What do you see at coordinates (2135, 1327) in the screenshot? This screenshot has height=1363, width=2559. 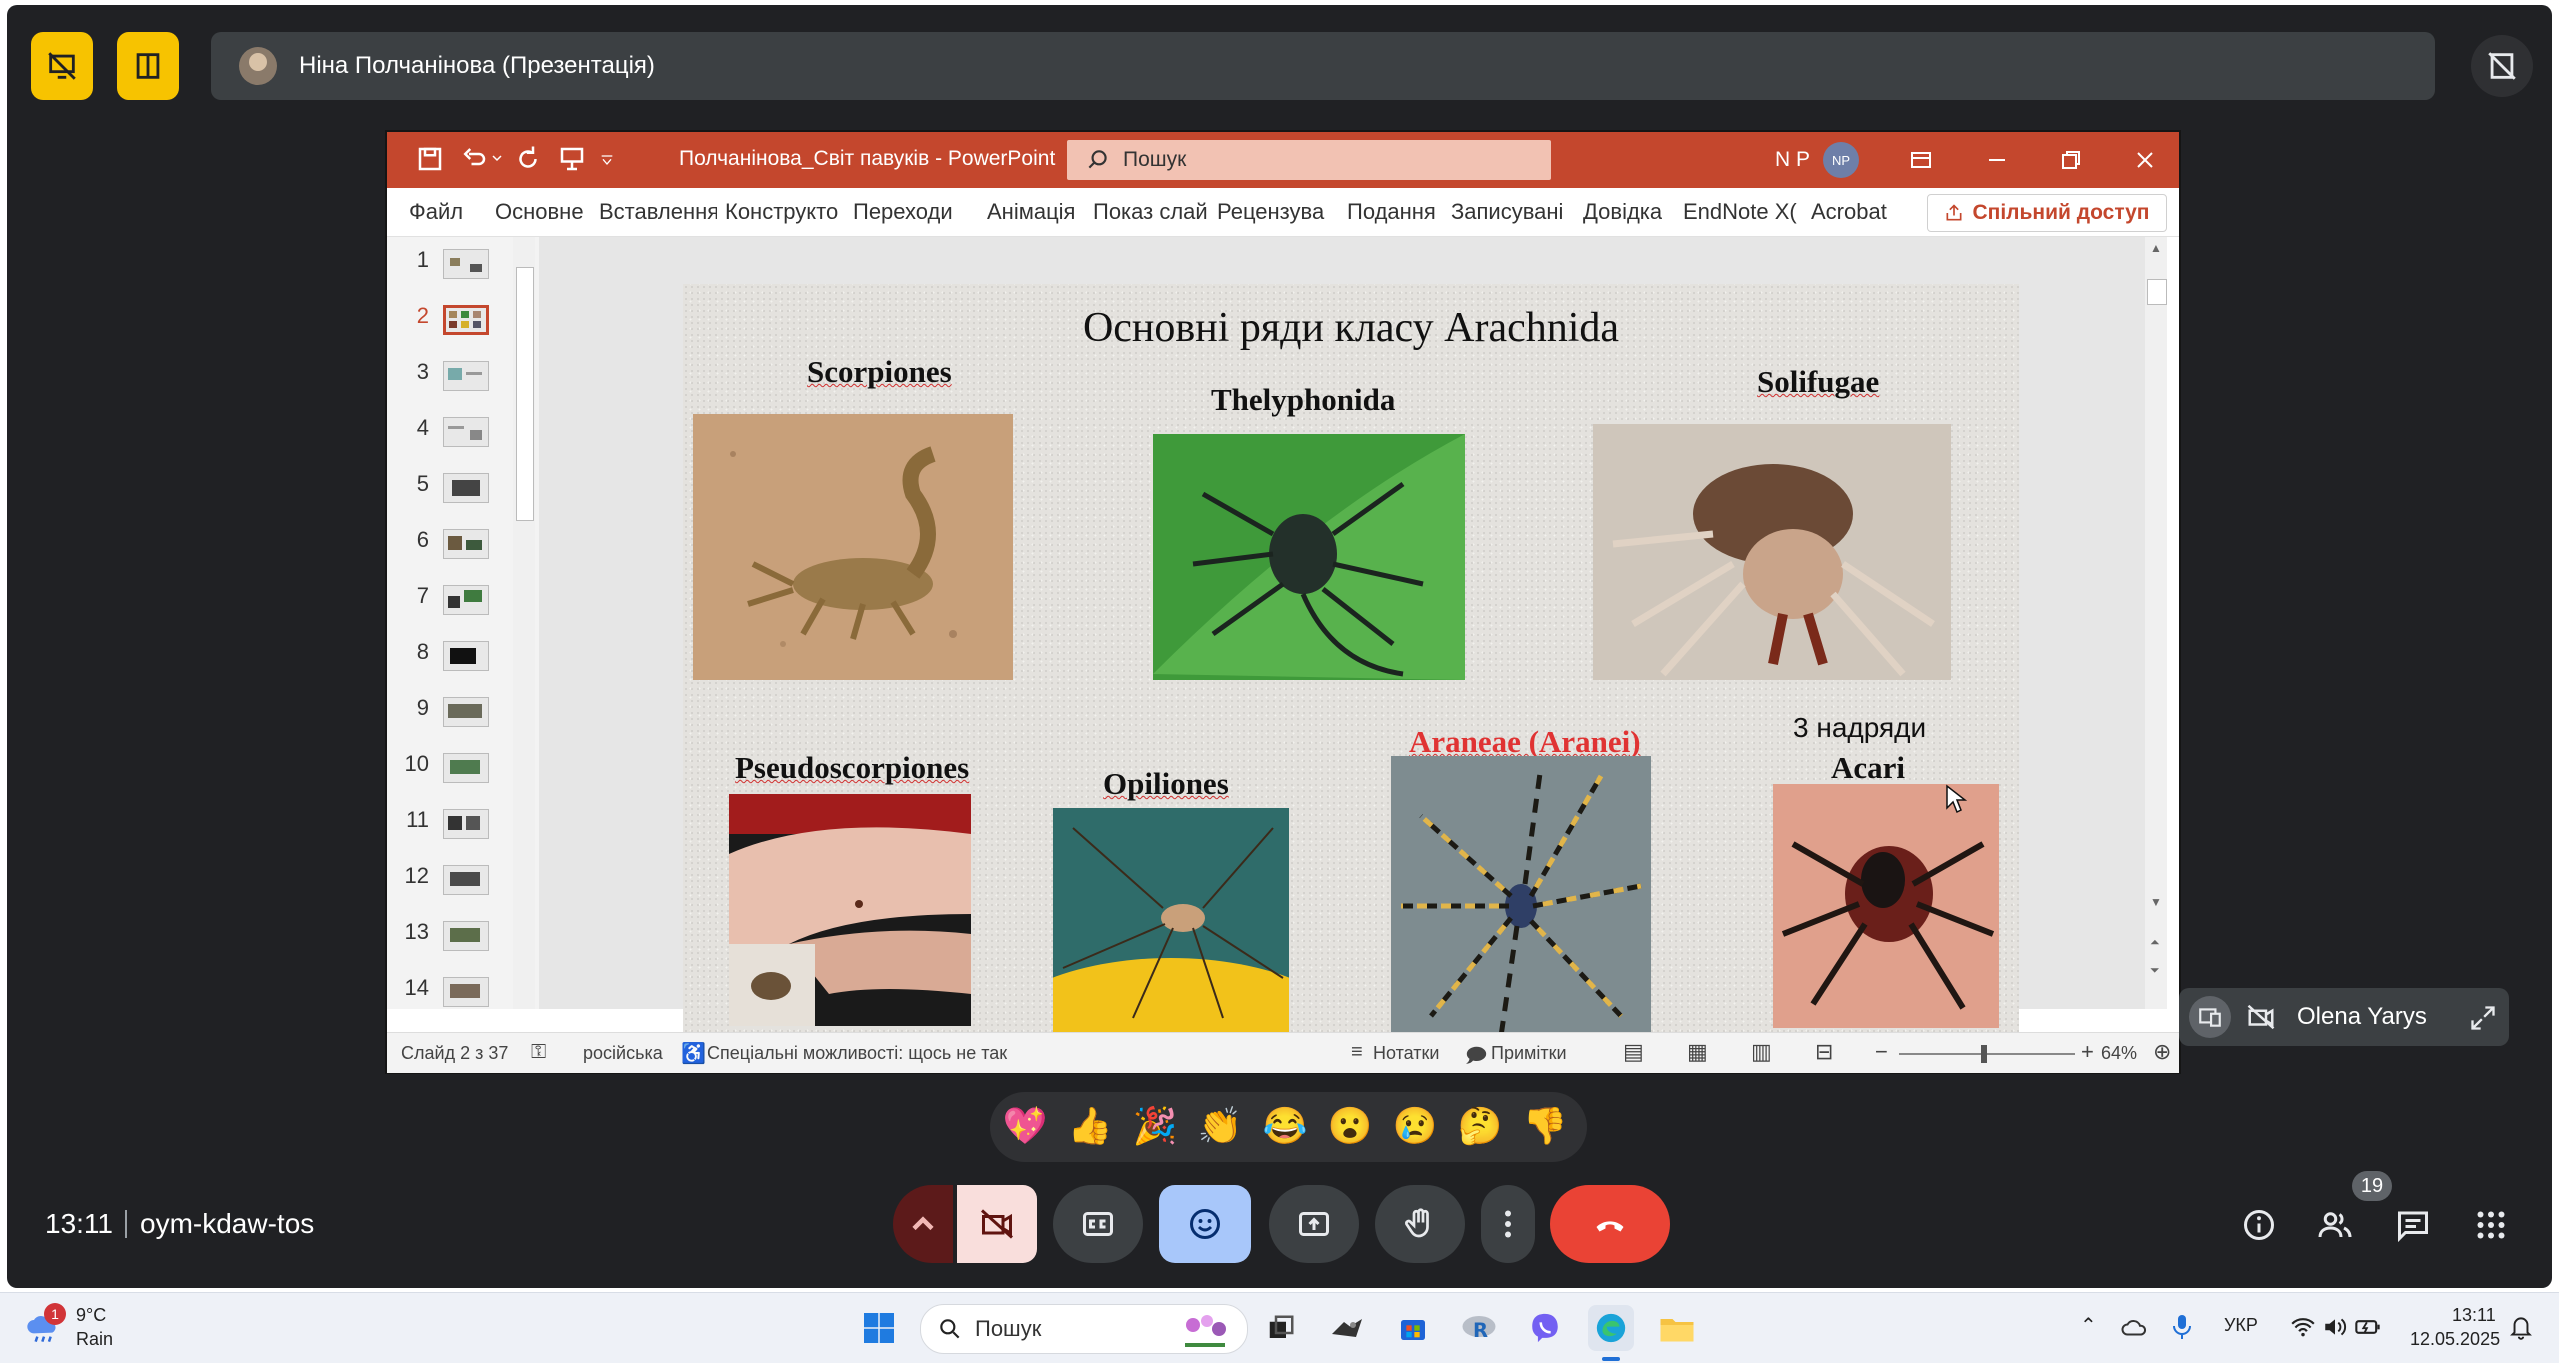 I see `onedrive-icon` at bounding box center [2135, 1327].